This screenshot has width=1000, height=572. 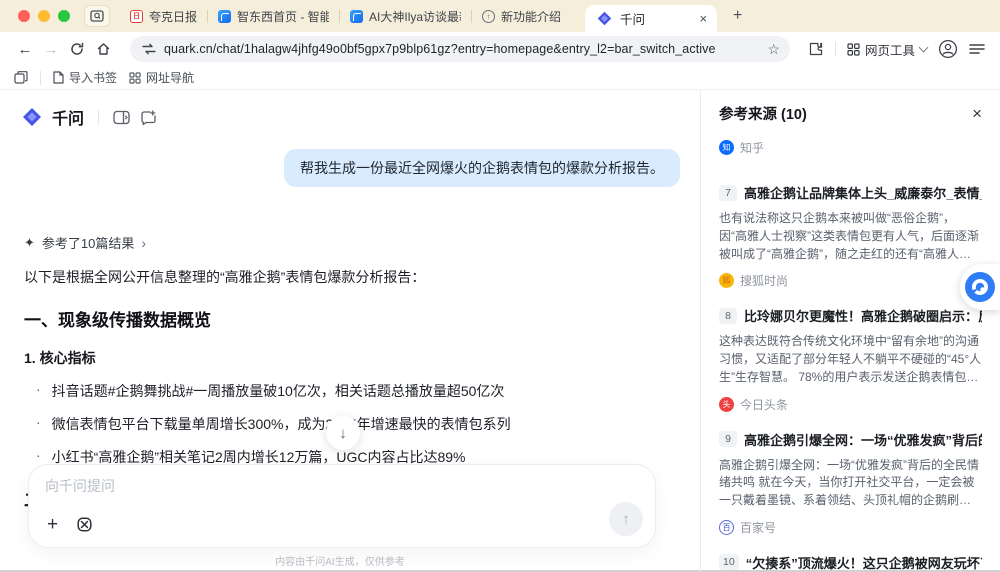 I want to click on reference-note-label: 参考了10篇结果, so click(x=88, y=243).